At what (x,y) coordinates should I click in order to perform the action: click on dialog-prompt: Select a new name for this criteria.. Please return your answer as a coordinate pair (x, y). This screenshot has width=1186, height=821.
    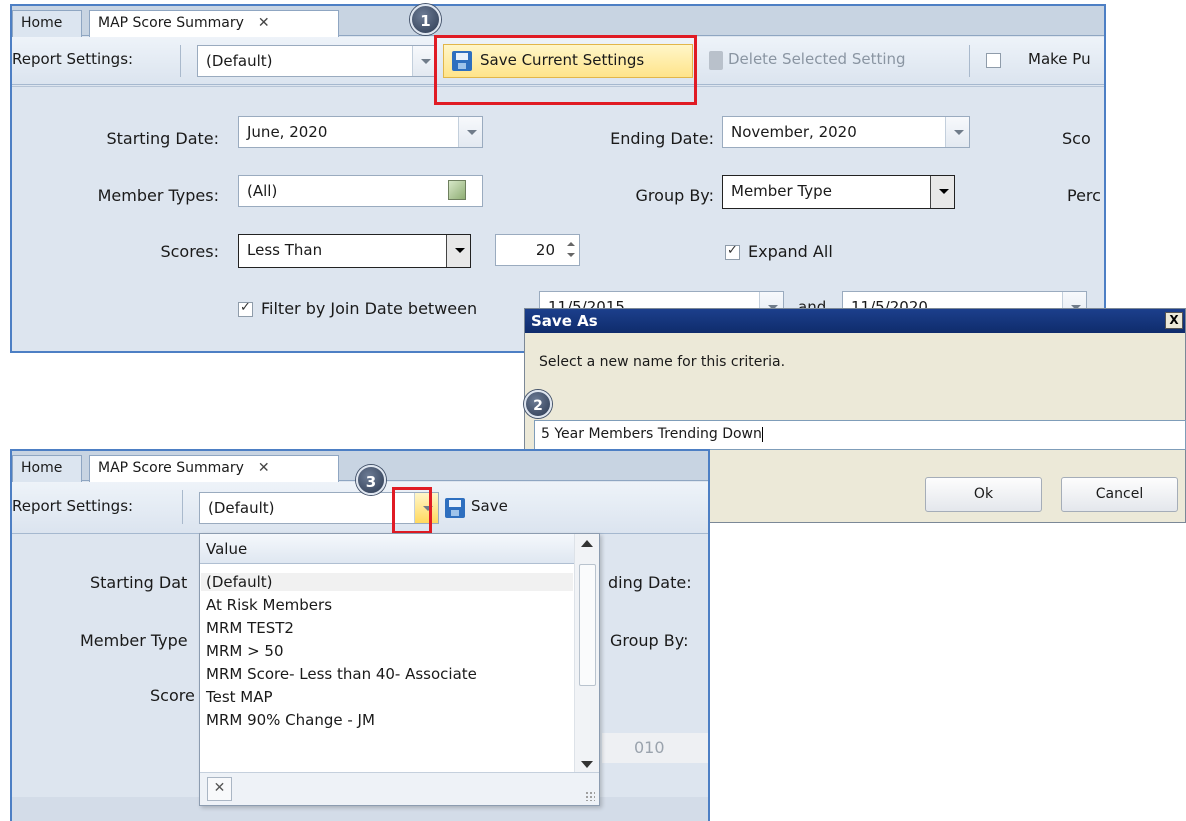
    Looking at the image, I should click on (662, 362).